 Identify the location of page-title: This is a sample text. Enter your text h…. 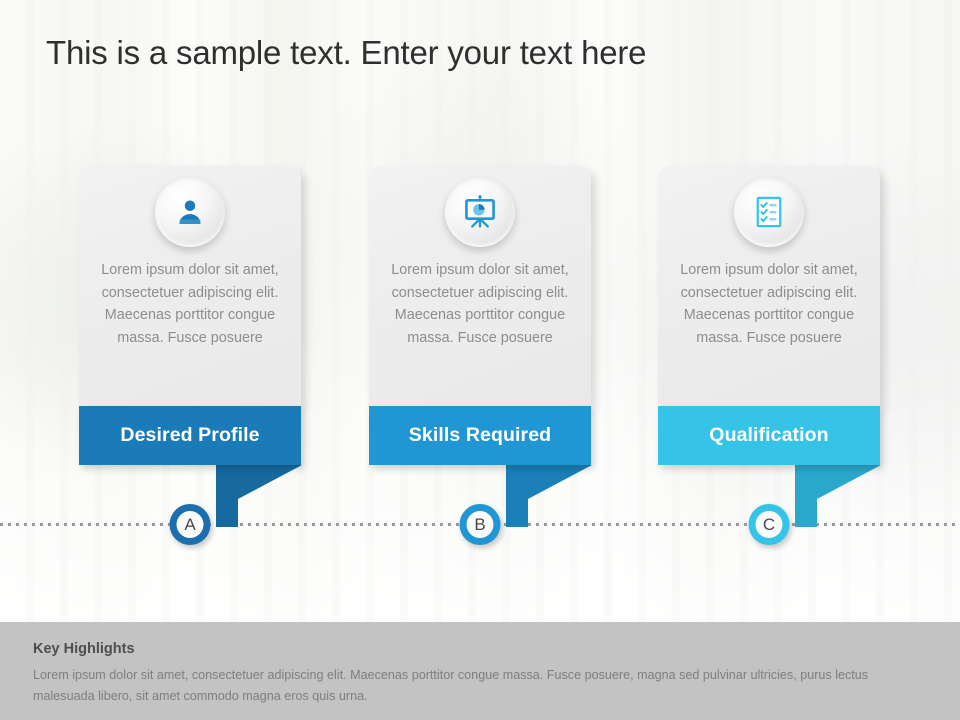
(346, 52).